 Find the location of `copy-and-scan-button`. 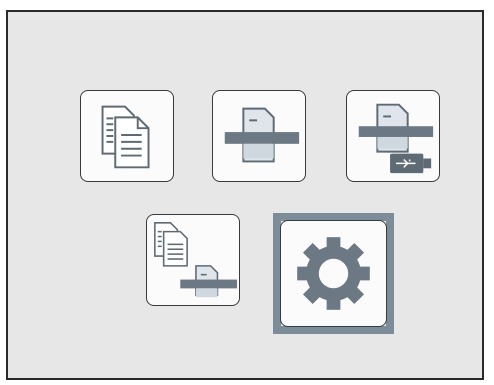

copy-and-scan-button is located at coordinates (193, 260).